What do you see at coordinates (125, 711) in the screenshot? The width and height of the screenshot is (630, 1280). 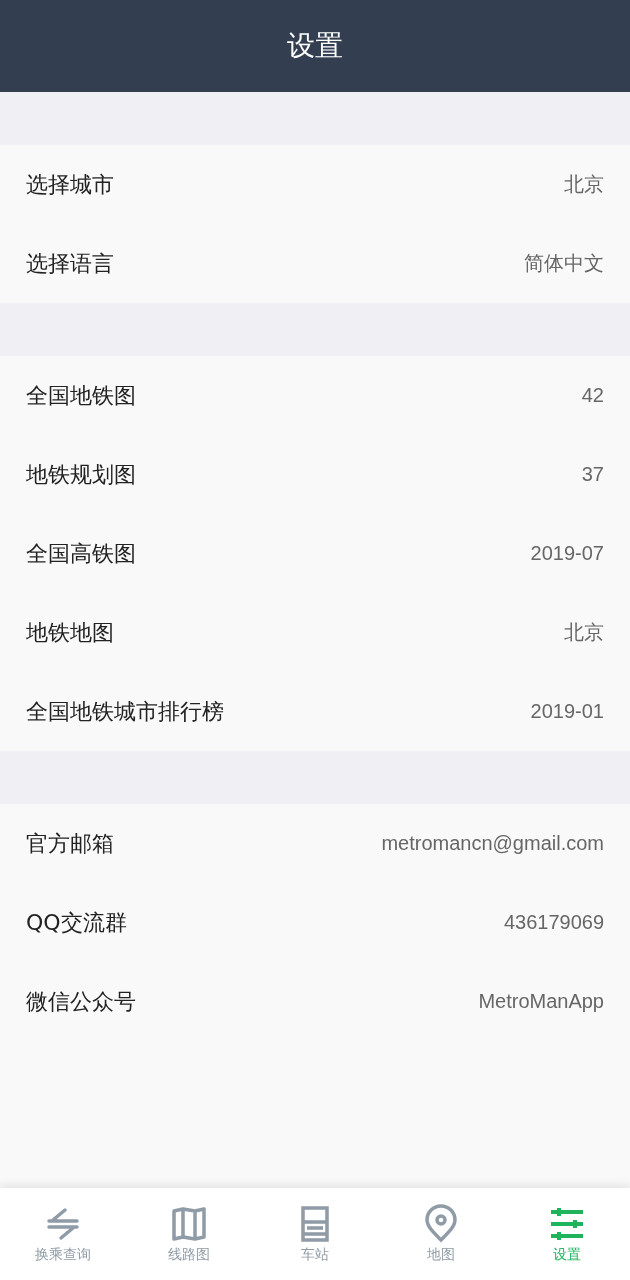 I see `setting-label: 全国地铁城市排行榜` at bounding box center [125, 711].